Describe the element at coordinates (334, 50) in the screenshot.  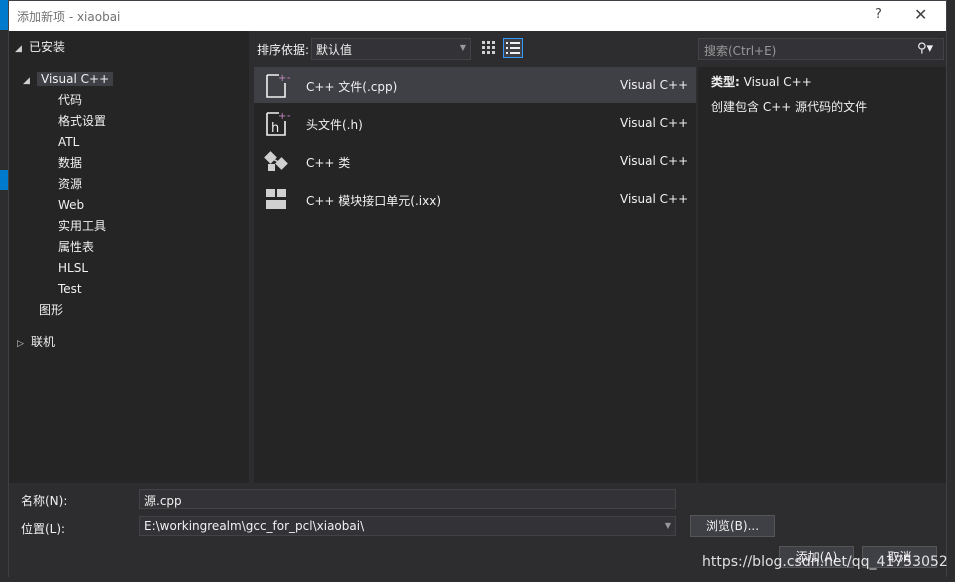
I see `sort-value: 默认值` at that location.